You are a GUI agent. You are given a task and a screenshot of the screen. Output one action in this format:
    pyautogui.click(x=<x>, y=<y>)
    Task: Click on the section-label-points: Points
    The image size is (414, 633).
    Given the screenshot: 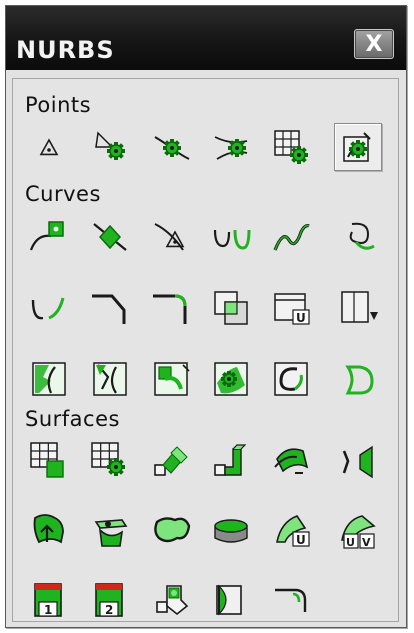 What is the action you would take?
    pyautogui.click(x=58, y=105)
    